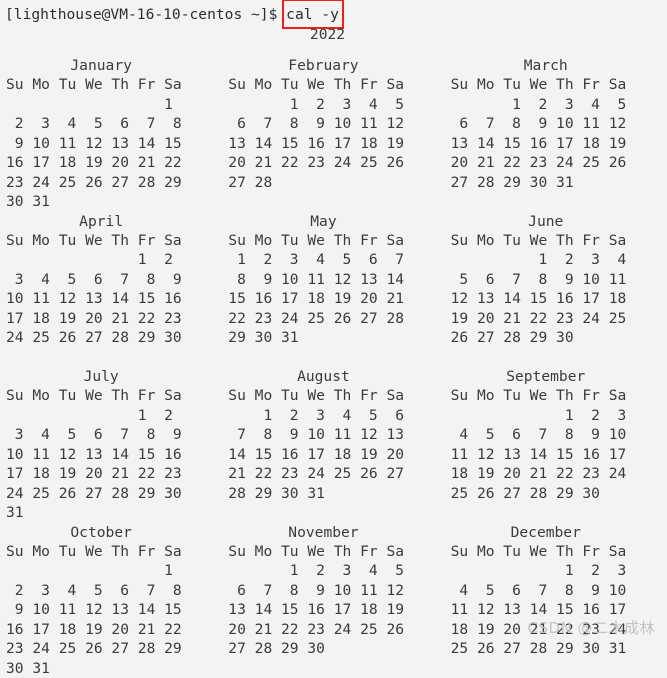 This screenshot has height=678, width=667. What do you see at coordinates (333, 104) in the screenshot?
I see `week-row: 1 2 3 4 5` at bounding box center [333, 104].